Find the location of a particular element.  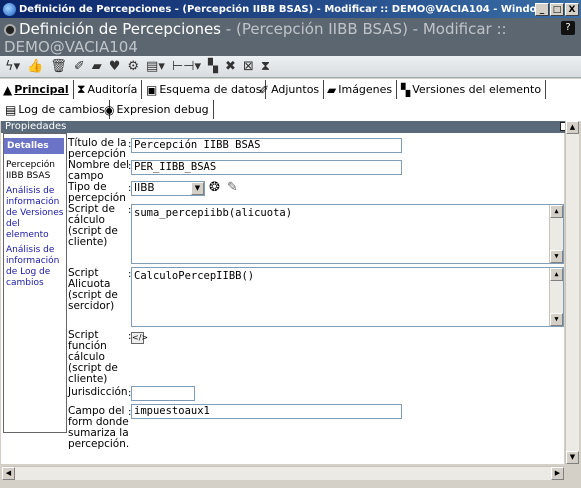

tab-label: Auditoría is located at coordinates (112, 89).